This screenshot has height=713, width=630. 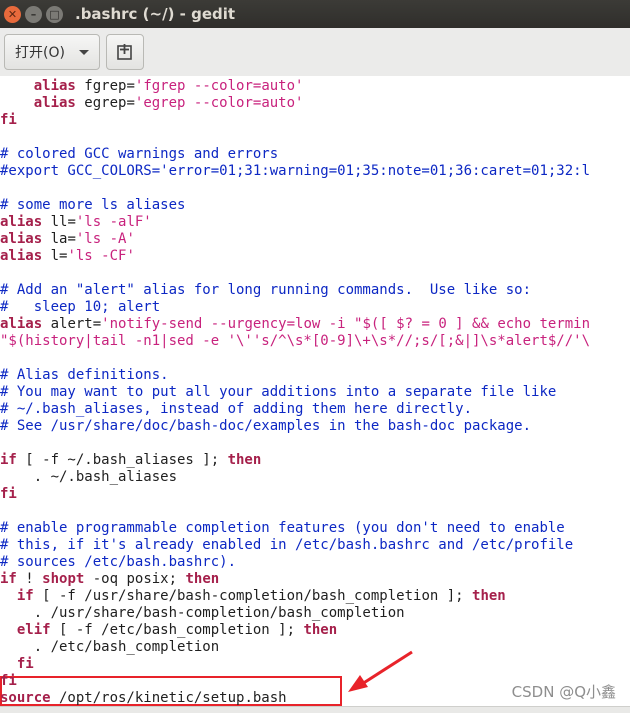 I want to click on code-token: l=, so click(x=55, y=256).